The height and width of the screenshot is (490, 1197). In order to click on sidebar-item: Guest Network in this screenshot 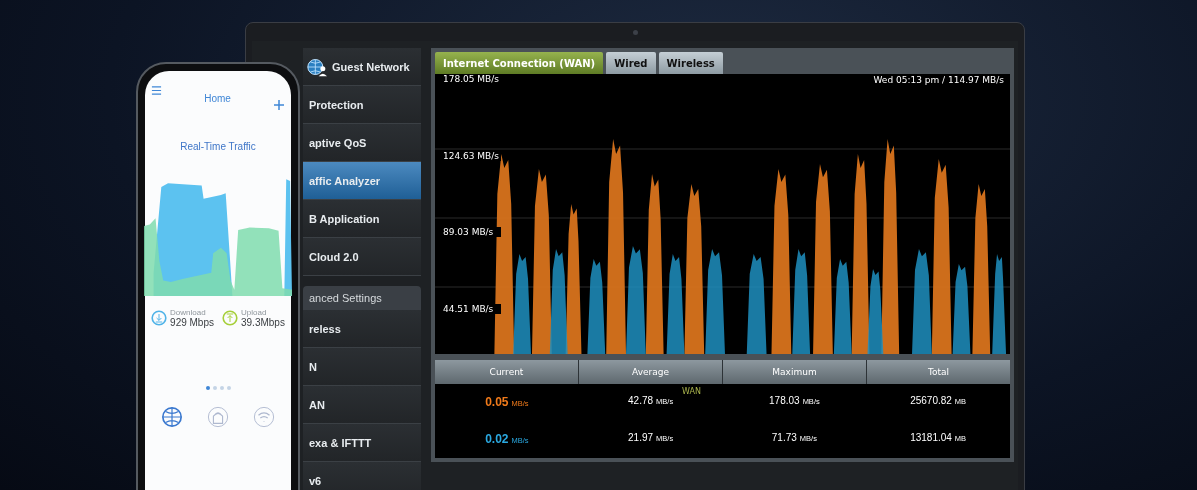, I will do `click(362, 67)`.